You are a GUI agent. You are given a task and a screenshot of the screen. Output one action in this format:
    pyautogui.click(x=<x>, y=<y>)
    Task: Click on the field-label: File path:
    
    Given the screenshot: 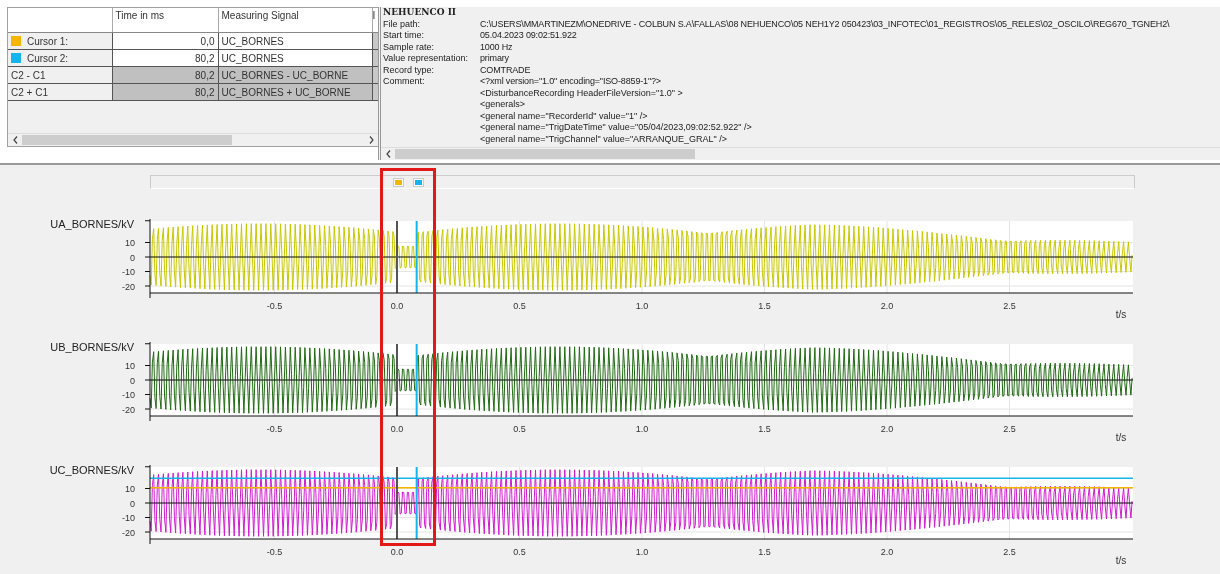 What is the action you would take?
    pyautogui.click(x=402, y=24)
    